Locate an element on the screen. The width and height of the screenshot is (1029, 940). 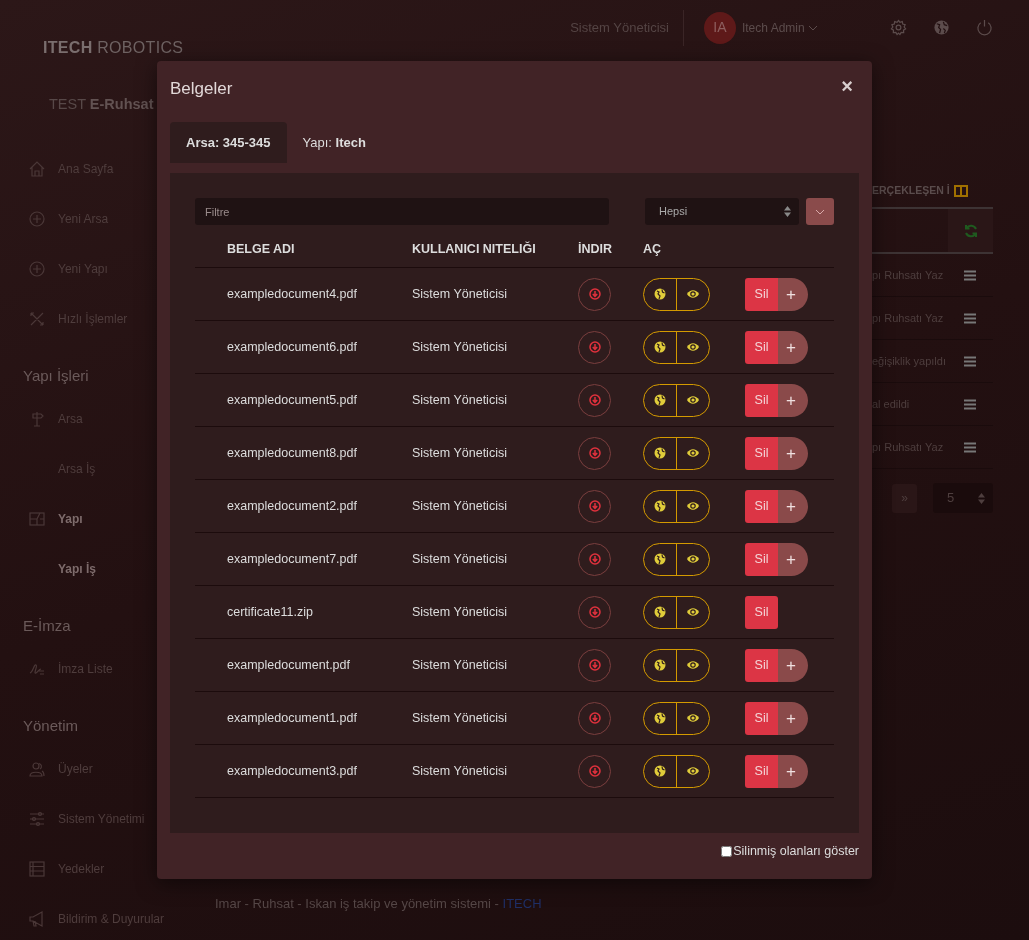
megaphone-icon is located at coordinates (37, 919).